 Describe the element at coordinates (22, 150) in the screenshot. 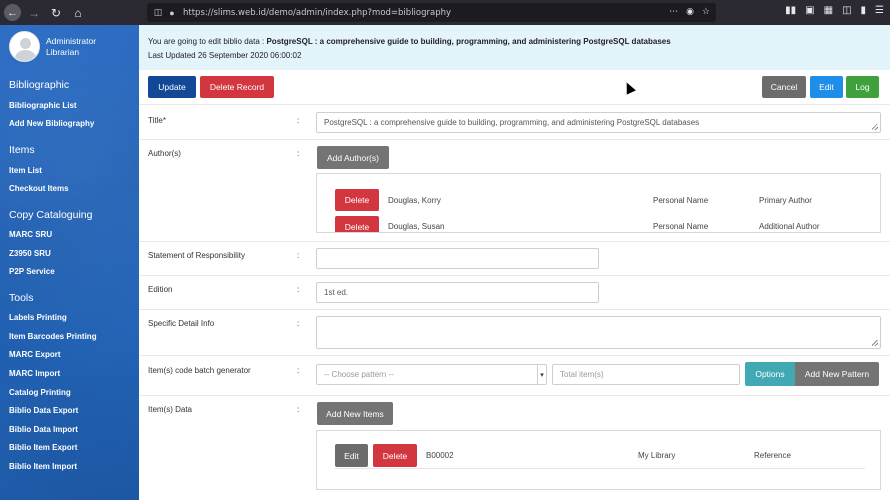

I see `sidebar-heading-items: Items` at that location.